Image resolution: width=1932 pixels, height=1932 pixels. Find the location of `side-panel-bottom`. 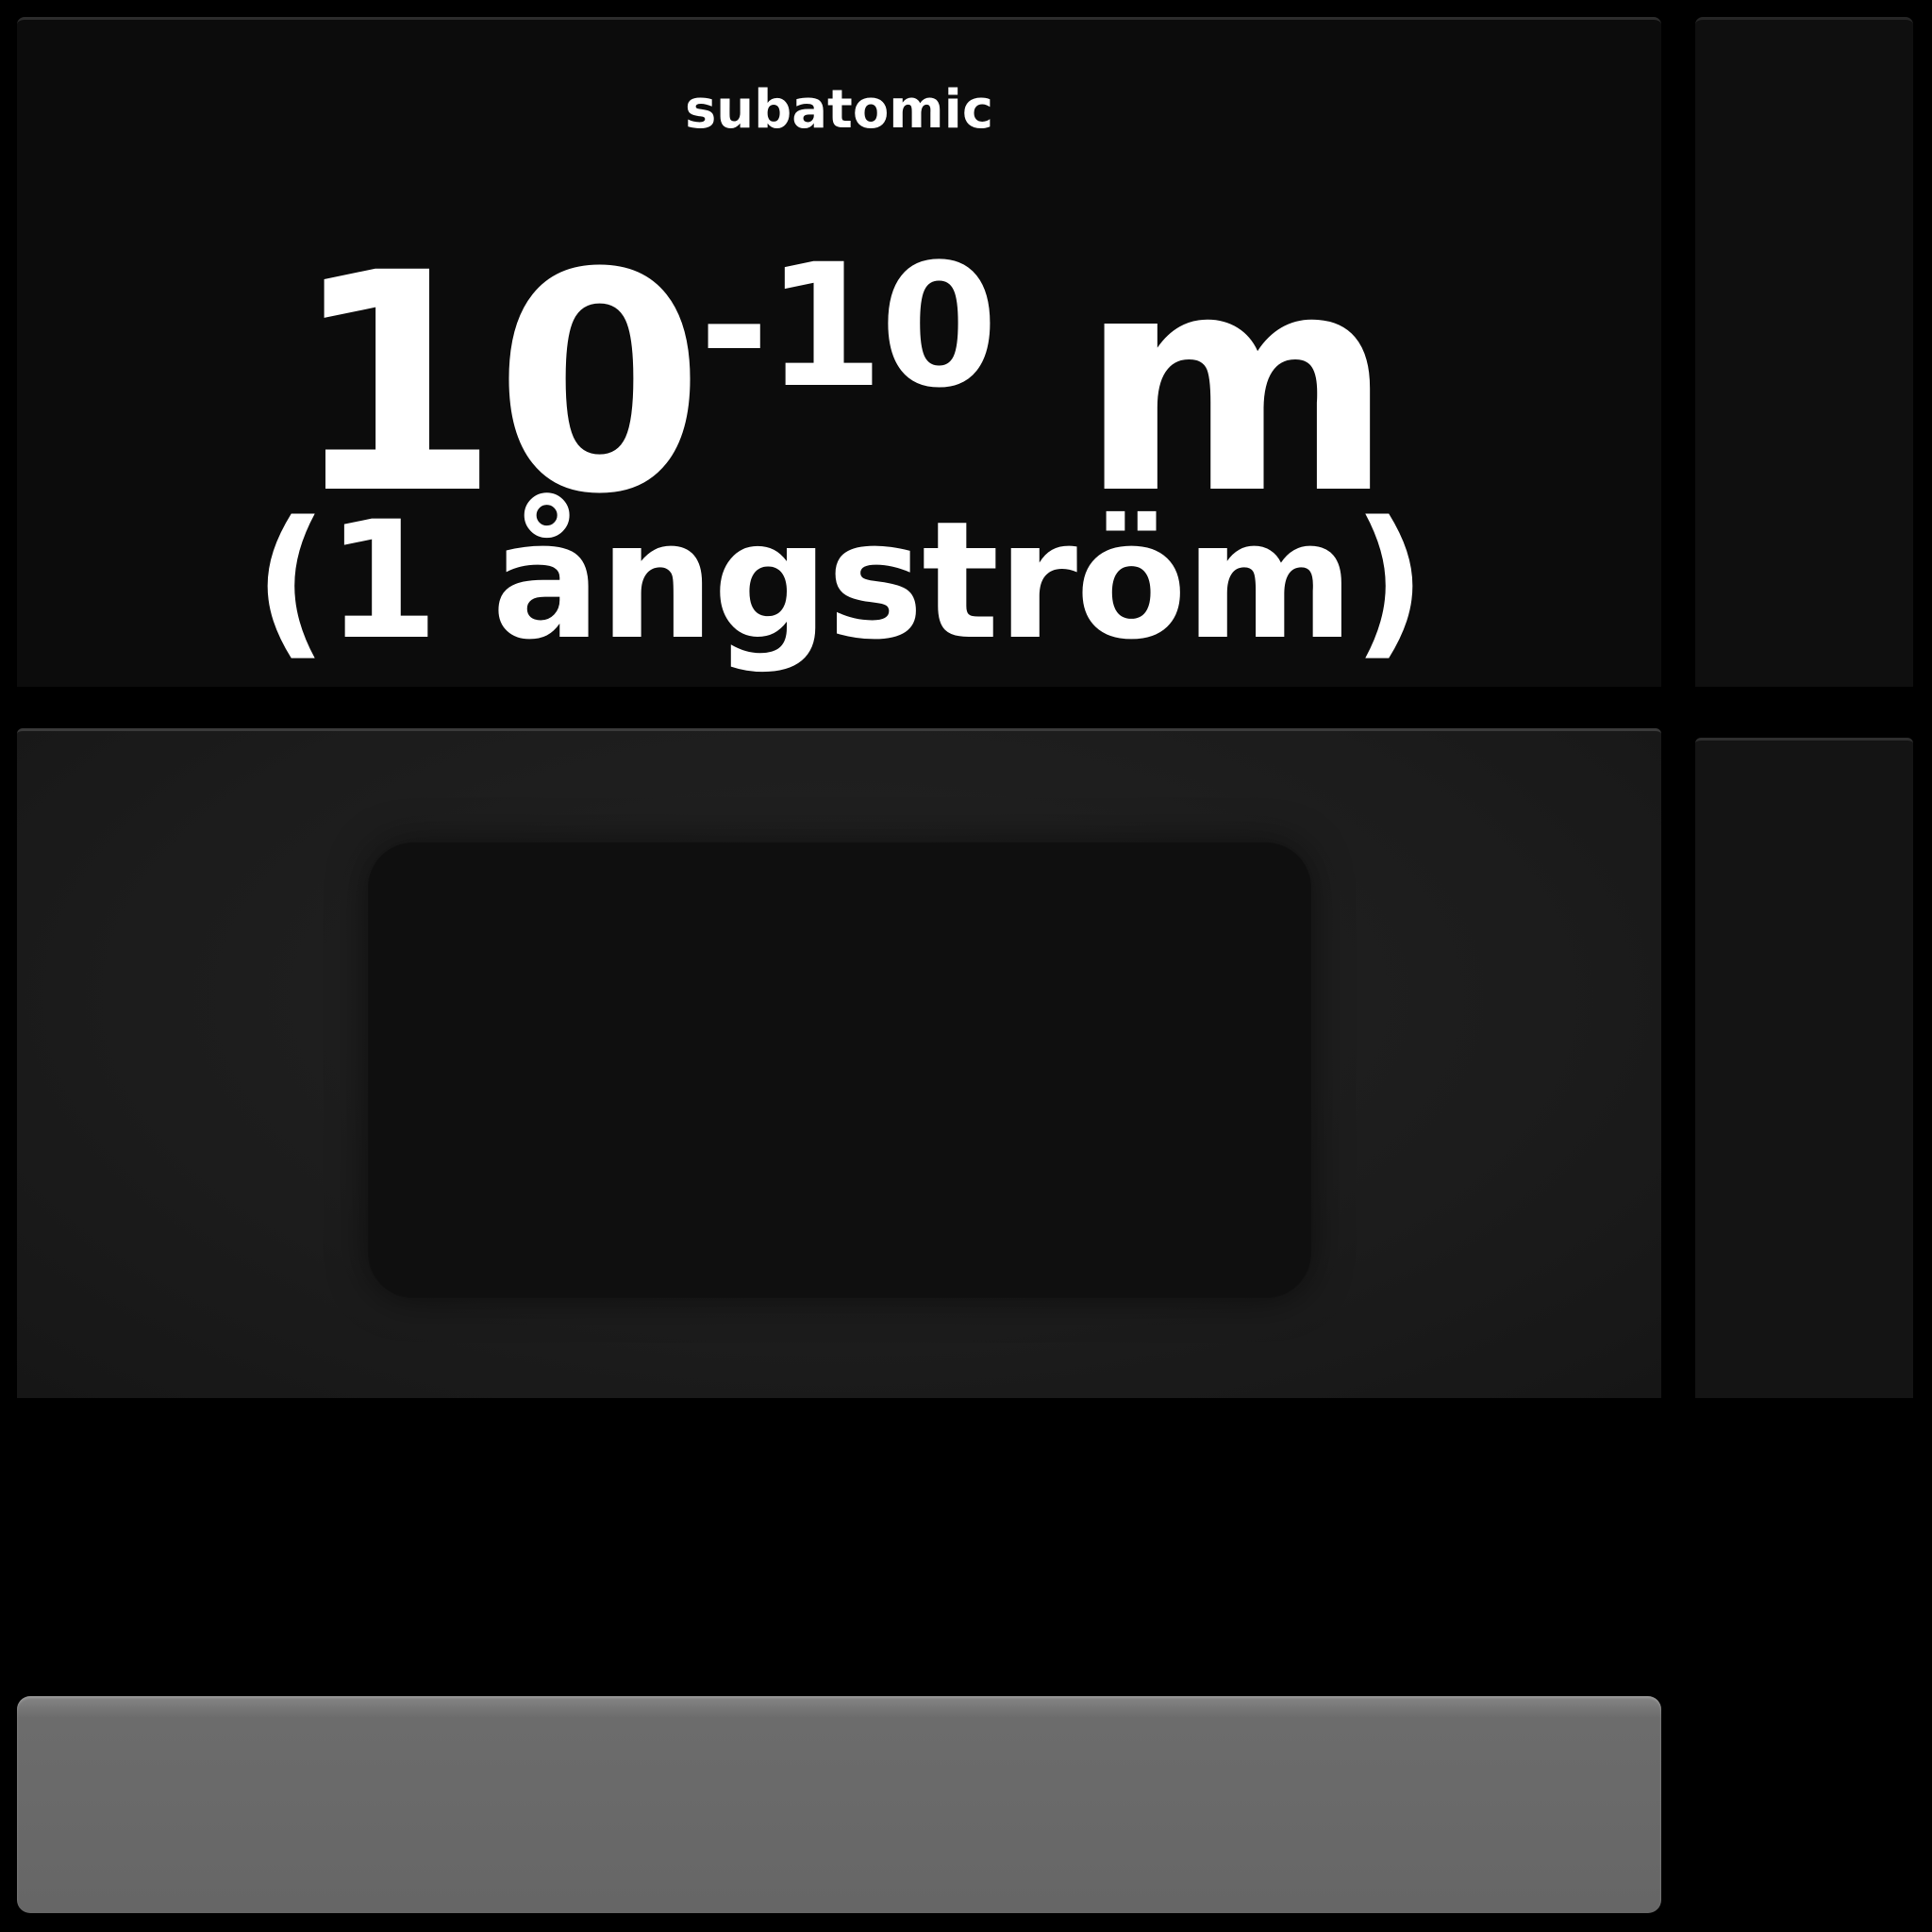

side-panel-bottom is located at coordinates (1804, 1068).